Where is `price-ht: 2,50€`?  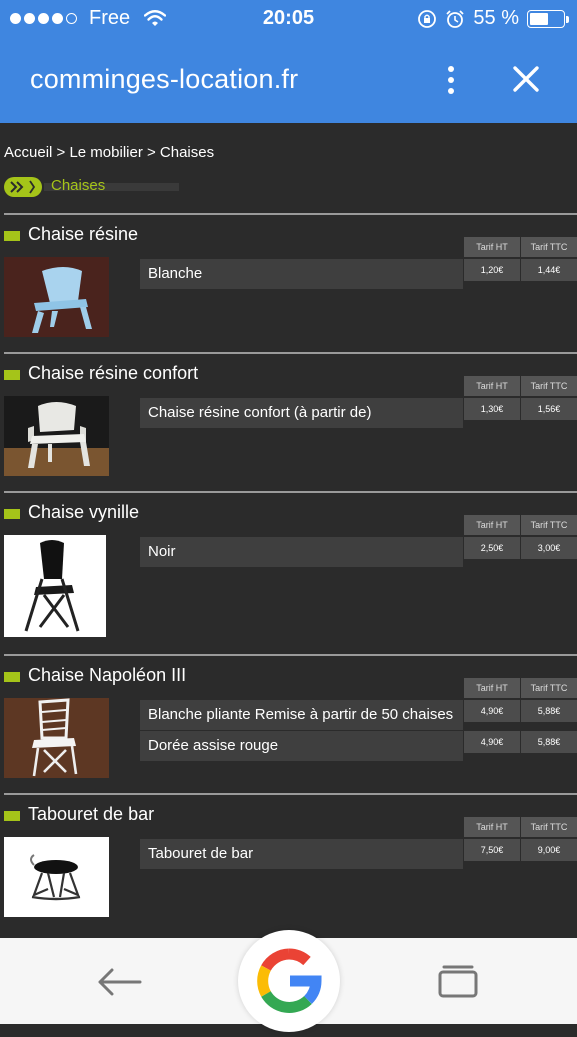 price-ht: 2,50€ is located at coordinates (492, 548).